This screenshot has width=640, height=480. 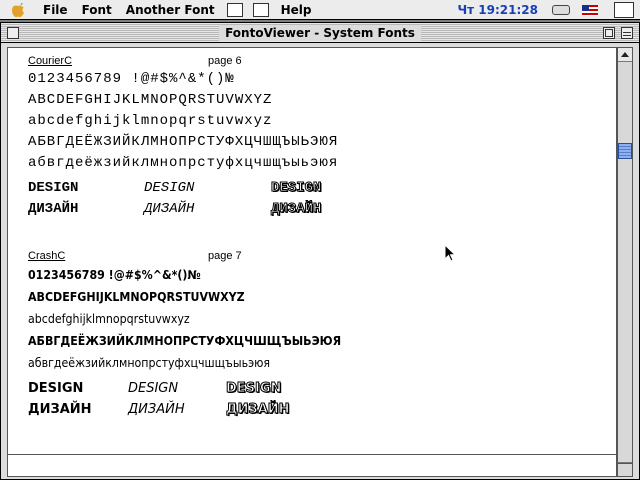 What do you see at coordinates (627, 33) in the screenshot?
I see `collapse-box-icon` at bounding box center [627, 33].